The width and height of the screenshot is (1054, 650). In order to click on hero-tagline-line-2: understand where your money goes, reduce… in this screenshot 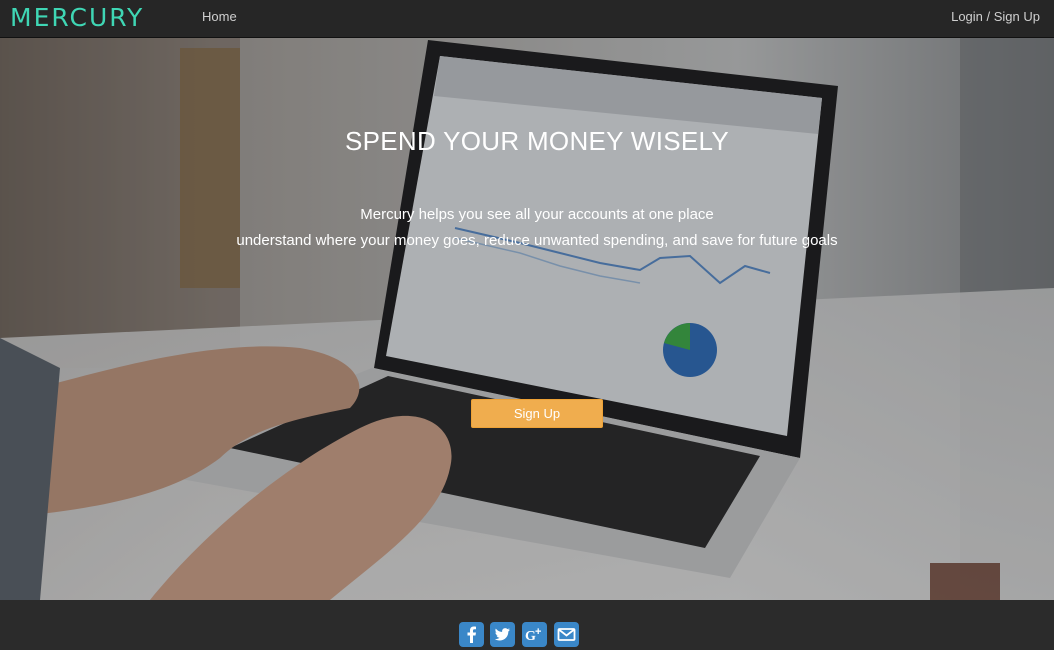, I will do `click(537, 240)`.